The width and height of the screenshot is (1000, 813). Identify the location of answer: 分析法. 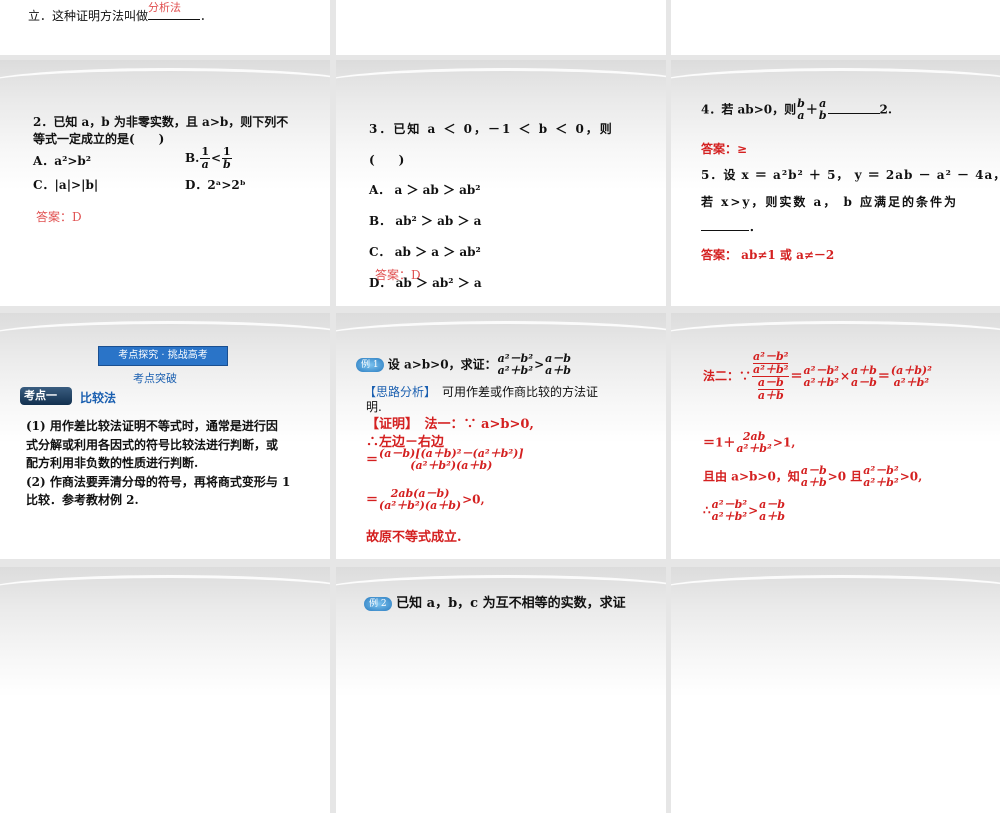
(165, 7).